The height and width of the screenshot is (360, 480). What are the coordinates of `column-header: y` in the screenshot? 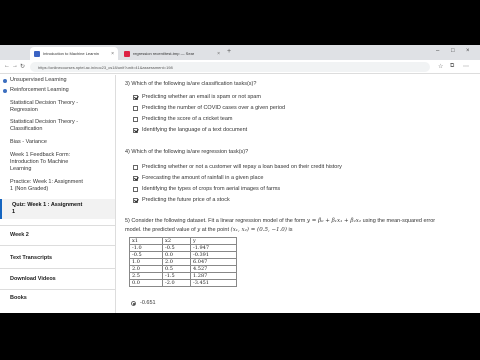 It's located at (213, 241).